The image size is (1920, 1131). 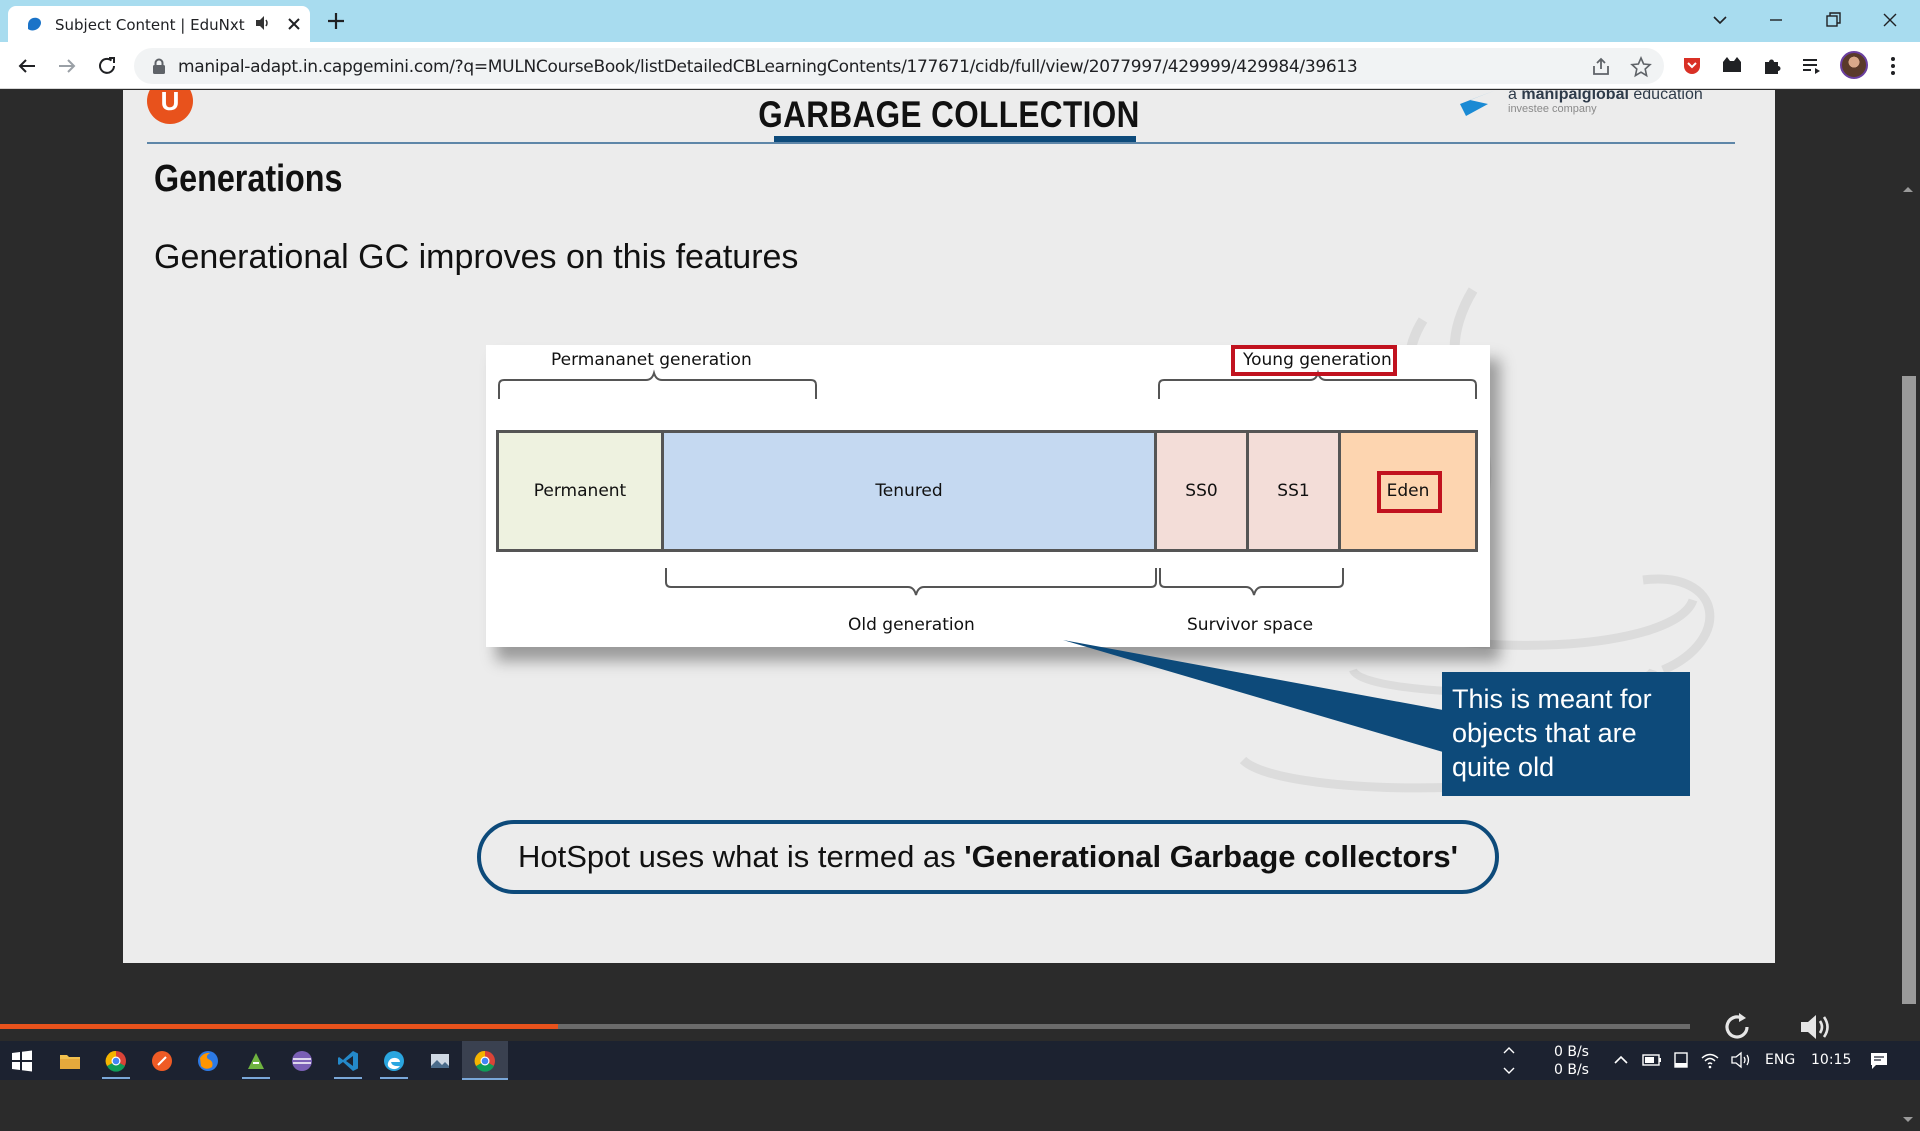 What do you see at coordinates (1681, 1060) in the screenshot?
I see `tablet-mode-icon` at bounding box center [1681, 1060].